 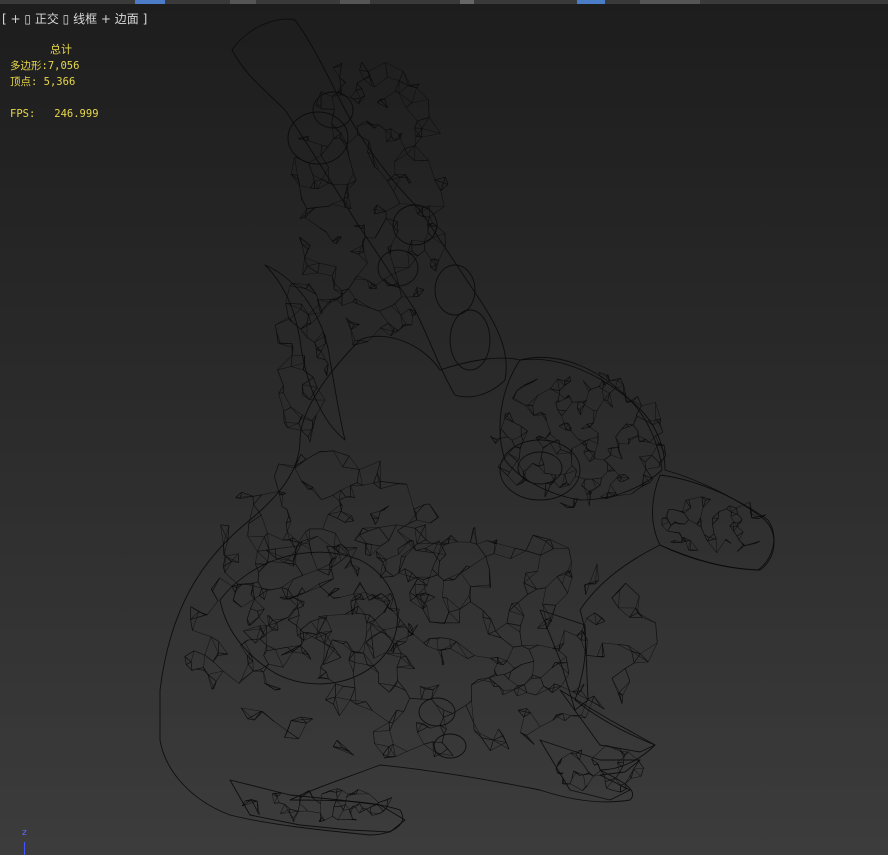 I want to click on leg-joint, so click(x=450, y=746).